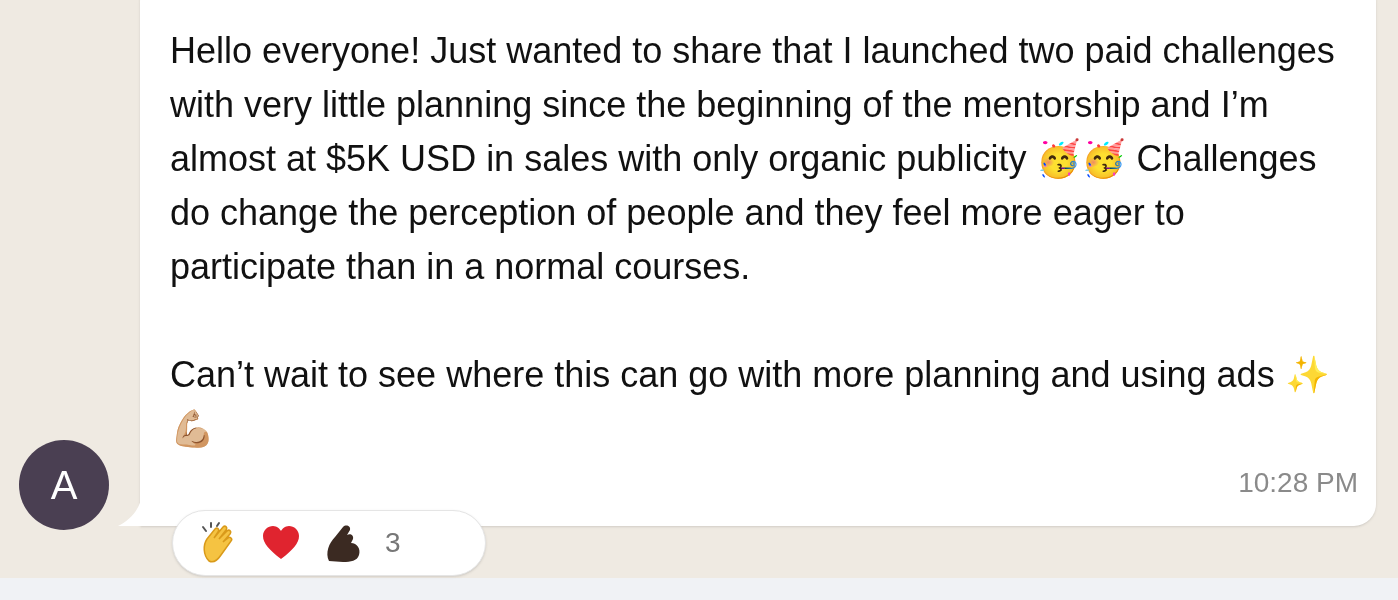  Describe the element at coordinates (1298, 483) in the screenshot. I see `message-time: 10:28 PM` at that location.